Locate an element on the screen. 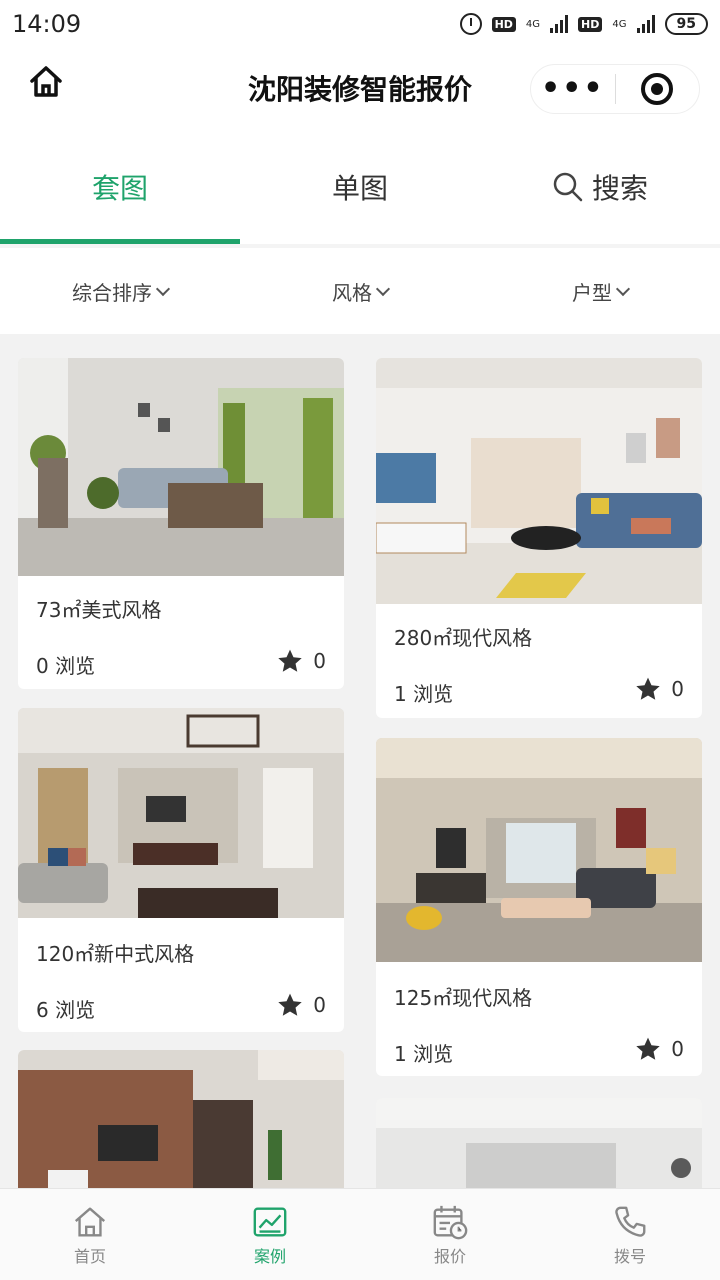  case-name: 73㎡美式风格 is located at coordinates (99, 610).